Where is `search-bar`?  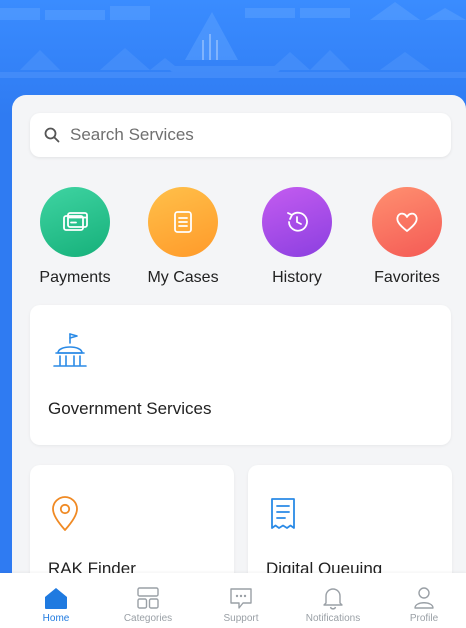
search-bar is located at coordinates (240, 135).